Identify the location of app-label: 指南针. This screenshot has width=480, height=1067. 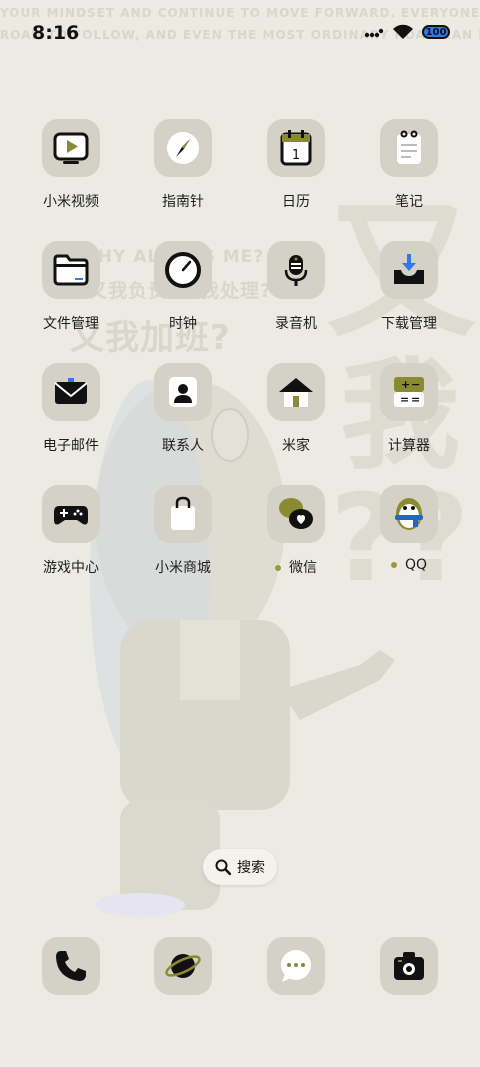
(183, 202).